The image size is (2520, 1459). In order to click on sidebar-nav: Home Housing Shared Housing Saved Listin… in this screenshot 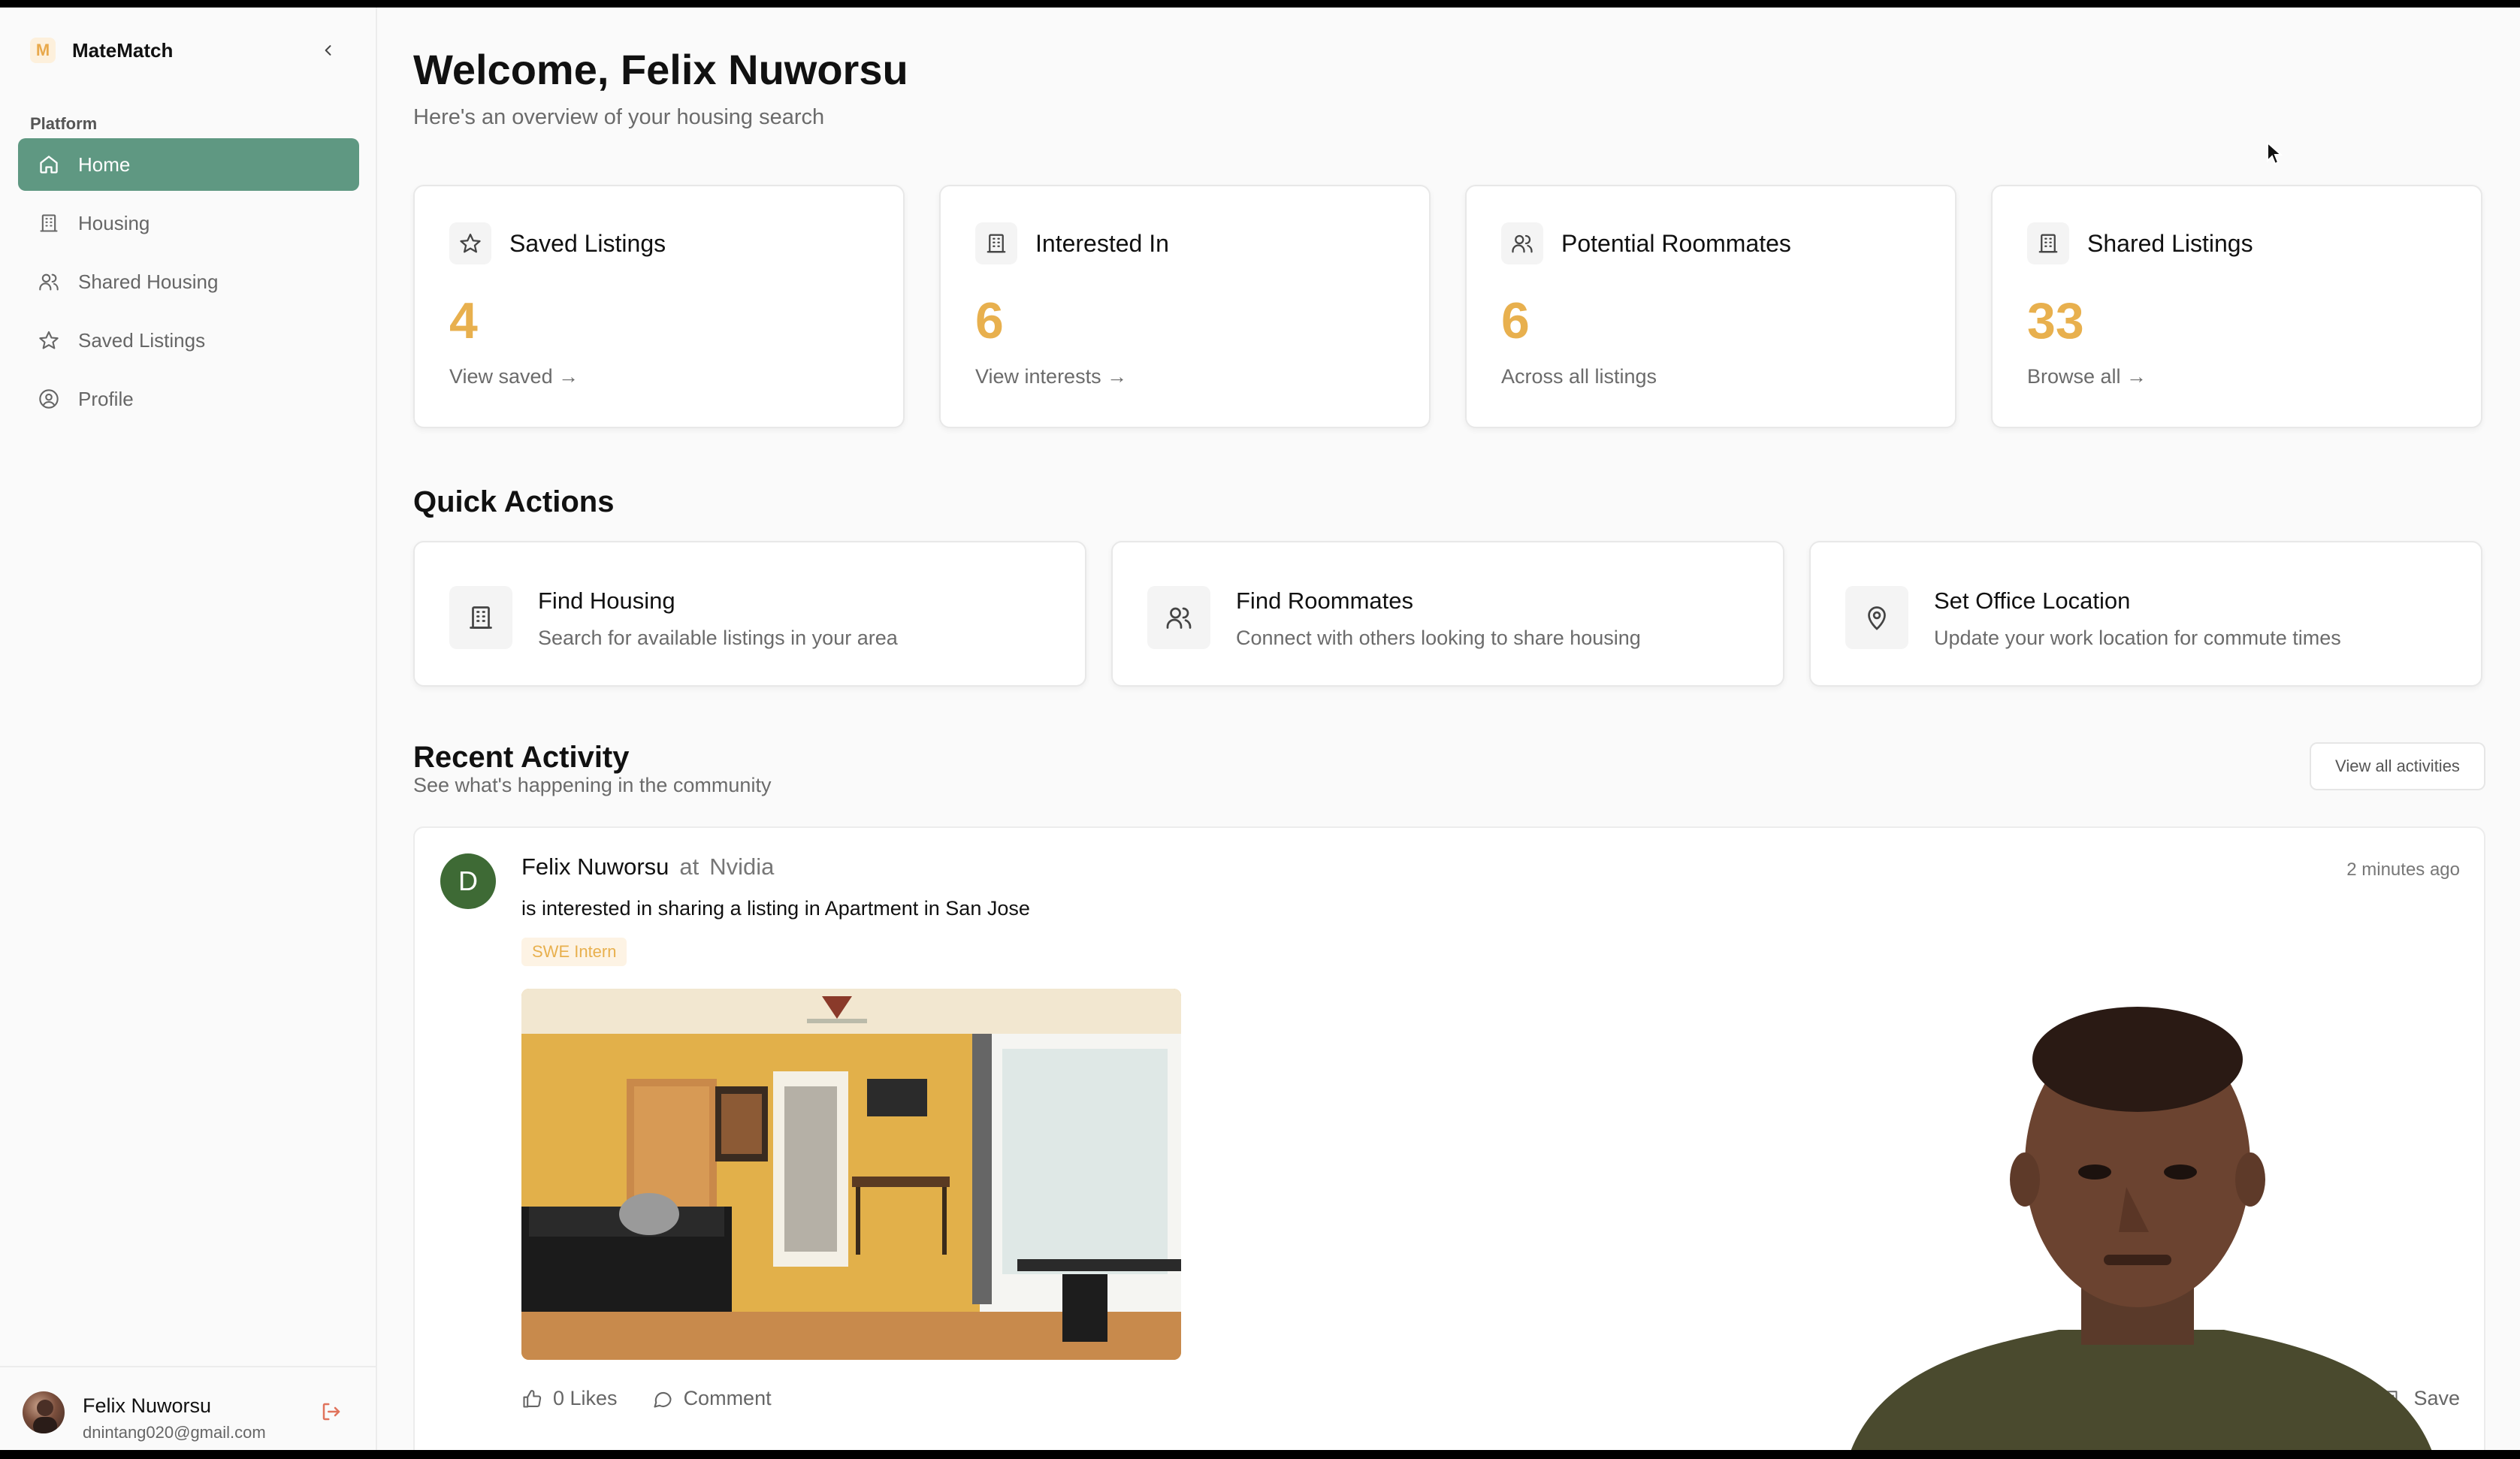, I will do `click(188, 285)`.